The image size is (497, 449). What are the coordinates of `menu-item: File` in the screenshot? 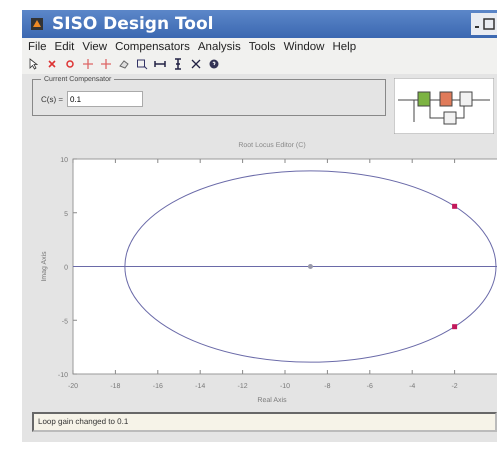 It's located at (37, 47).